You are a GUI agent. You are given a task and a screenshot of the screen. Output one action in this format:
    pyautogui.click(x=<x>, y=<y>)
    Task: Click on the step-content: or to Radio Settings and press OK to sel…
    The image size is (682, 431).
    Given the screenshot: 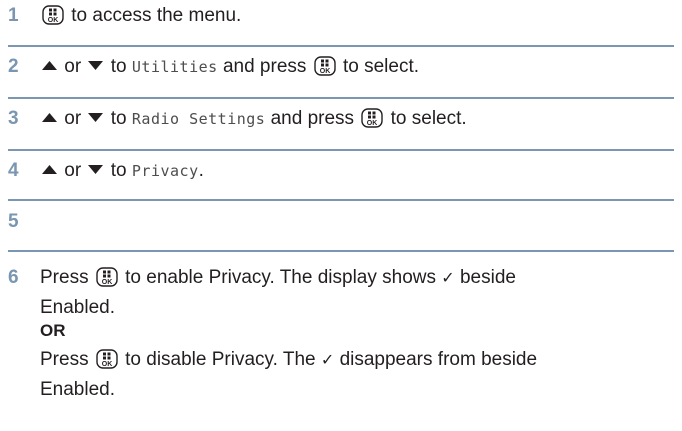 What is the action you would take?
    pyautogui.click(x=357, y=119)
    